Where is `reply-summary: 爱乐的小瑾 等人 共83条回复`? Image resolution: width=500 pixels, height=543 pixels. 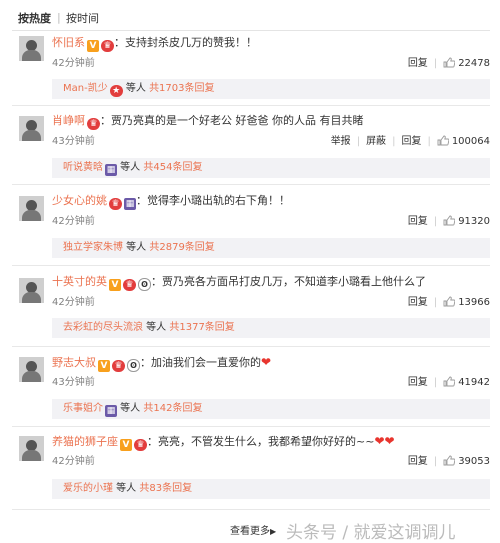
reply-summary: 爱乐的小瑾 等人 共83条回复 is located at coordinates (271, 489).